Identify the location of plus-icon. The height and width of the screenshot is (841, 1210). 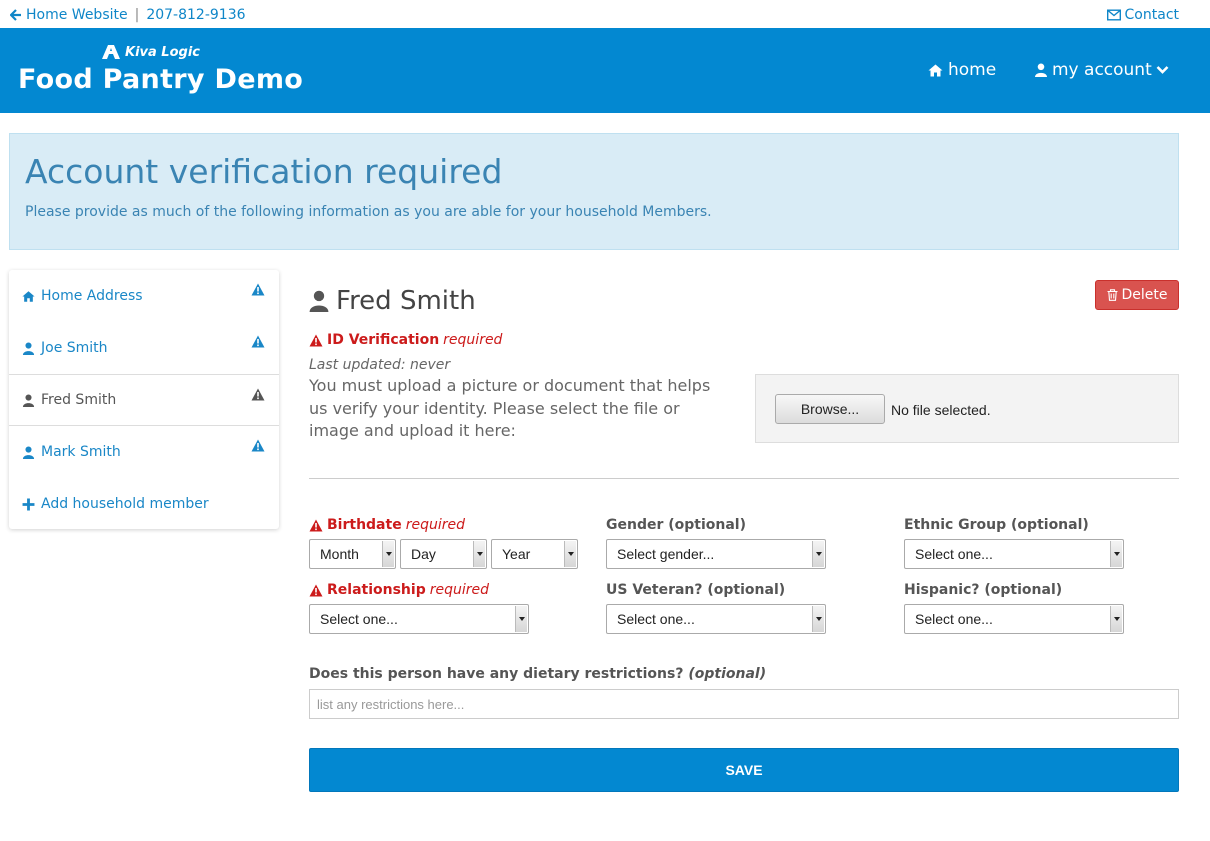
(28, 504).